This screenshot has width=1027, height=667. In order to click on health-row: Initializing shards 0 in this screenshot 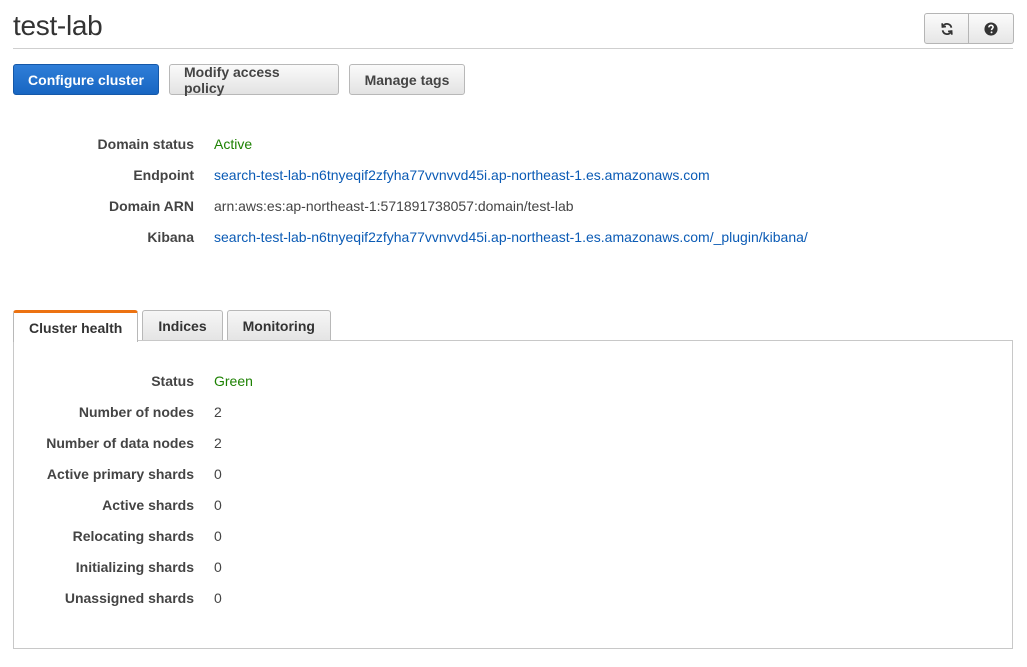, I will do `click(450, 569)`.